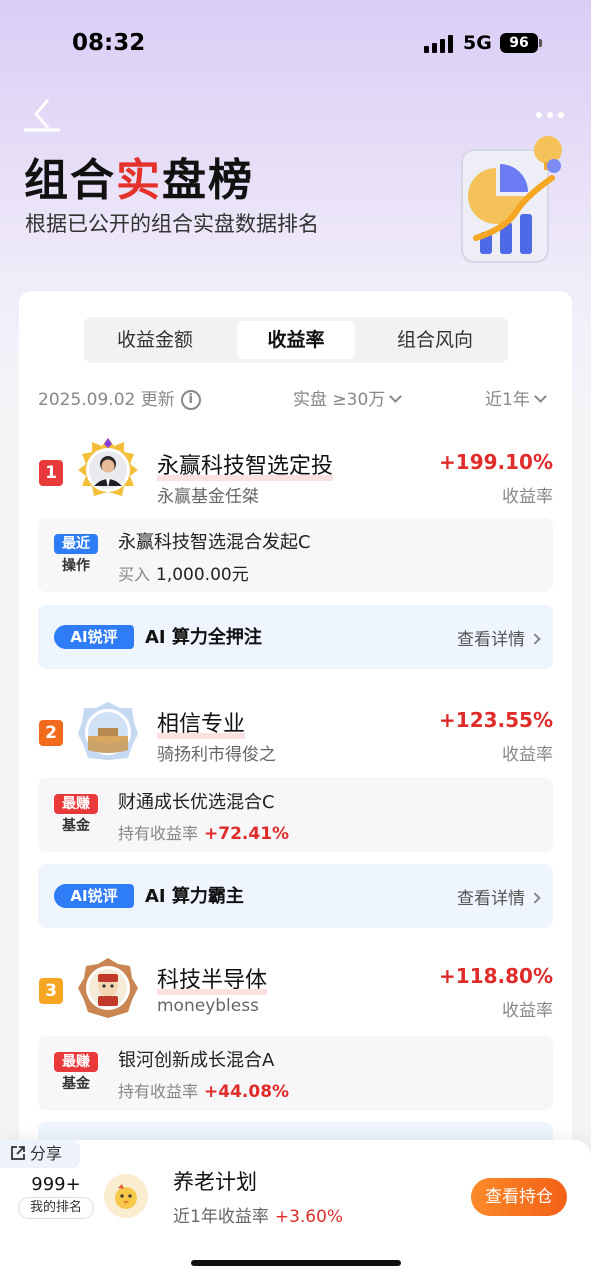 The image size is (591, 1280). What do you see at coordinates (172, 224) in the screenshot?
I see `page-subtitle: 根据已公开的组合实盘数据排名` at bounding box center [172, 224].